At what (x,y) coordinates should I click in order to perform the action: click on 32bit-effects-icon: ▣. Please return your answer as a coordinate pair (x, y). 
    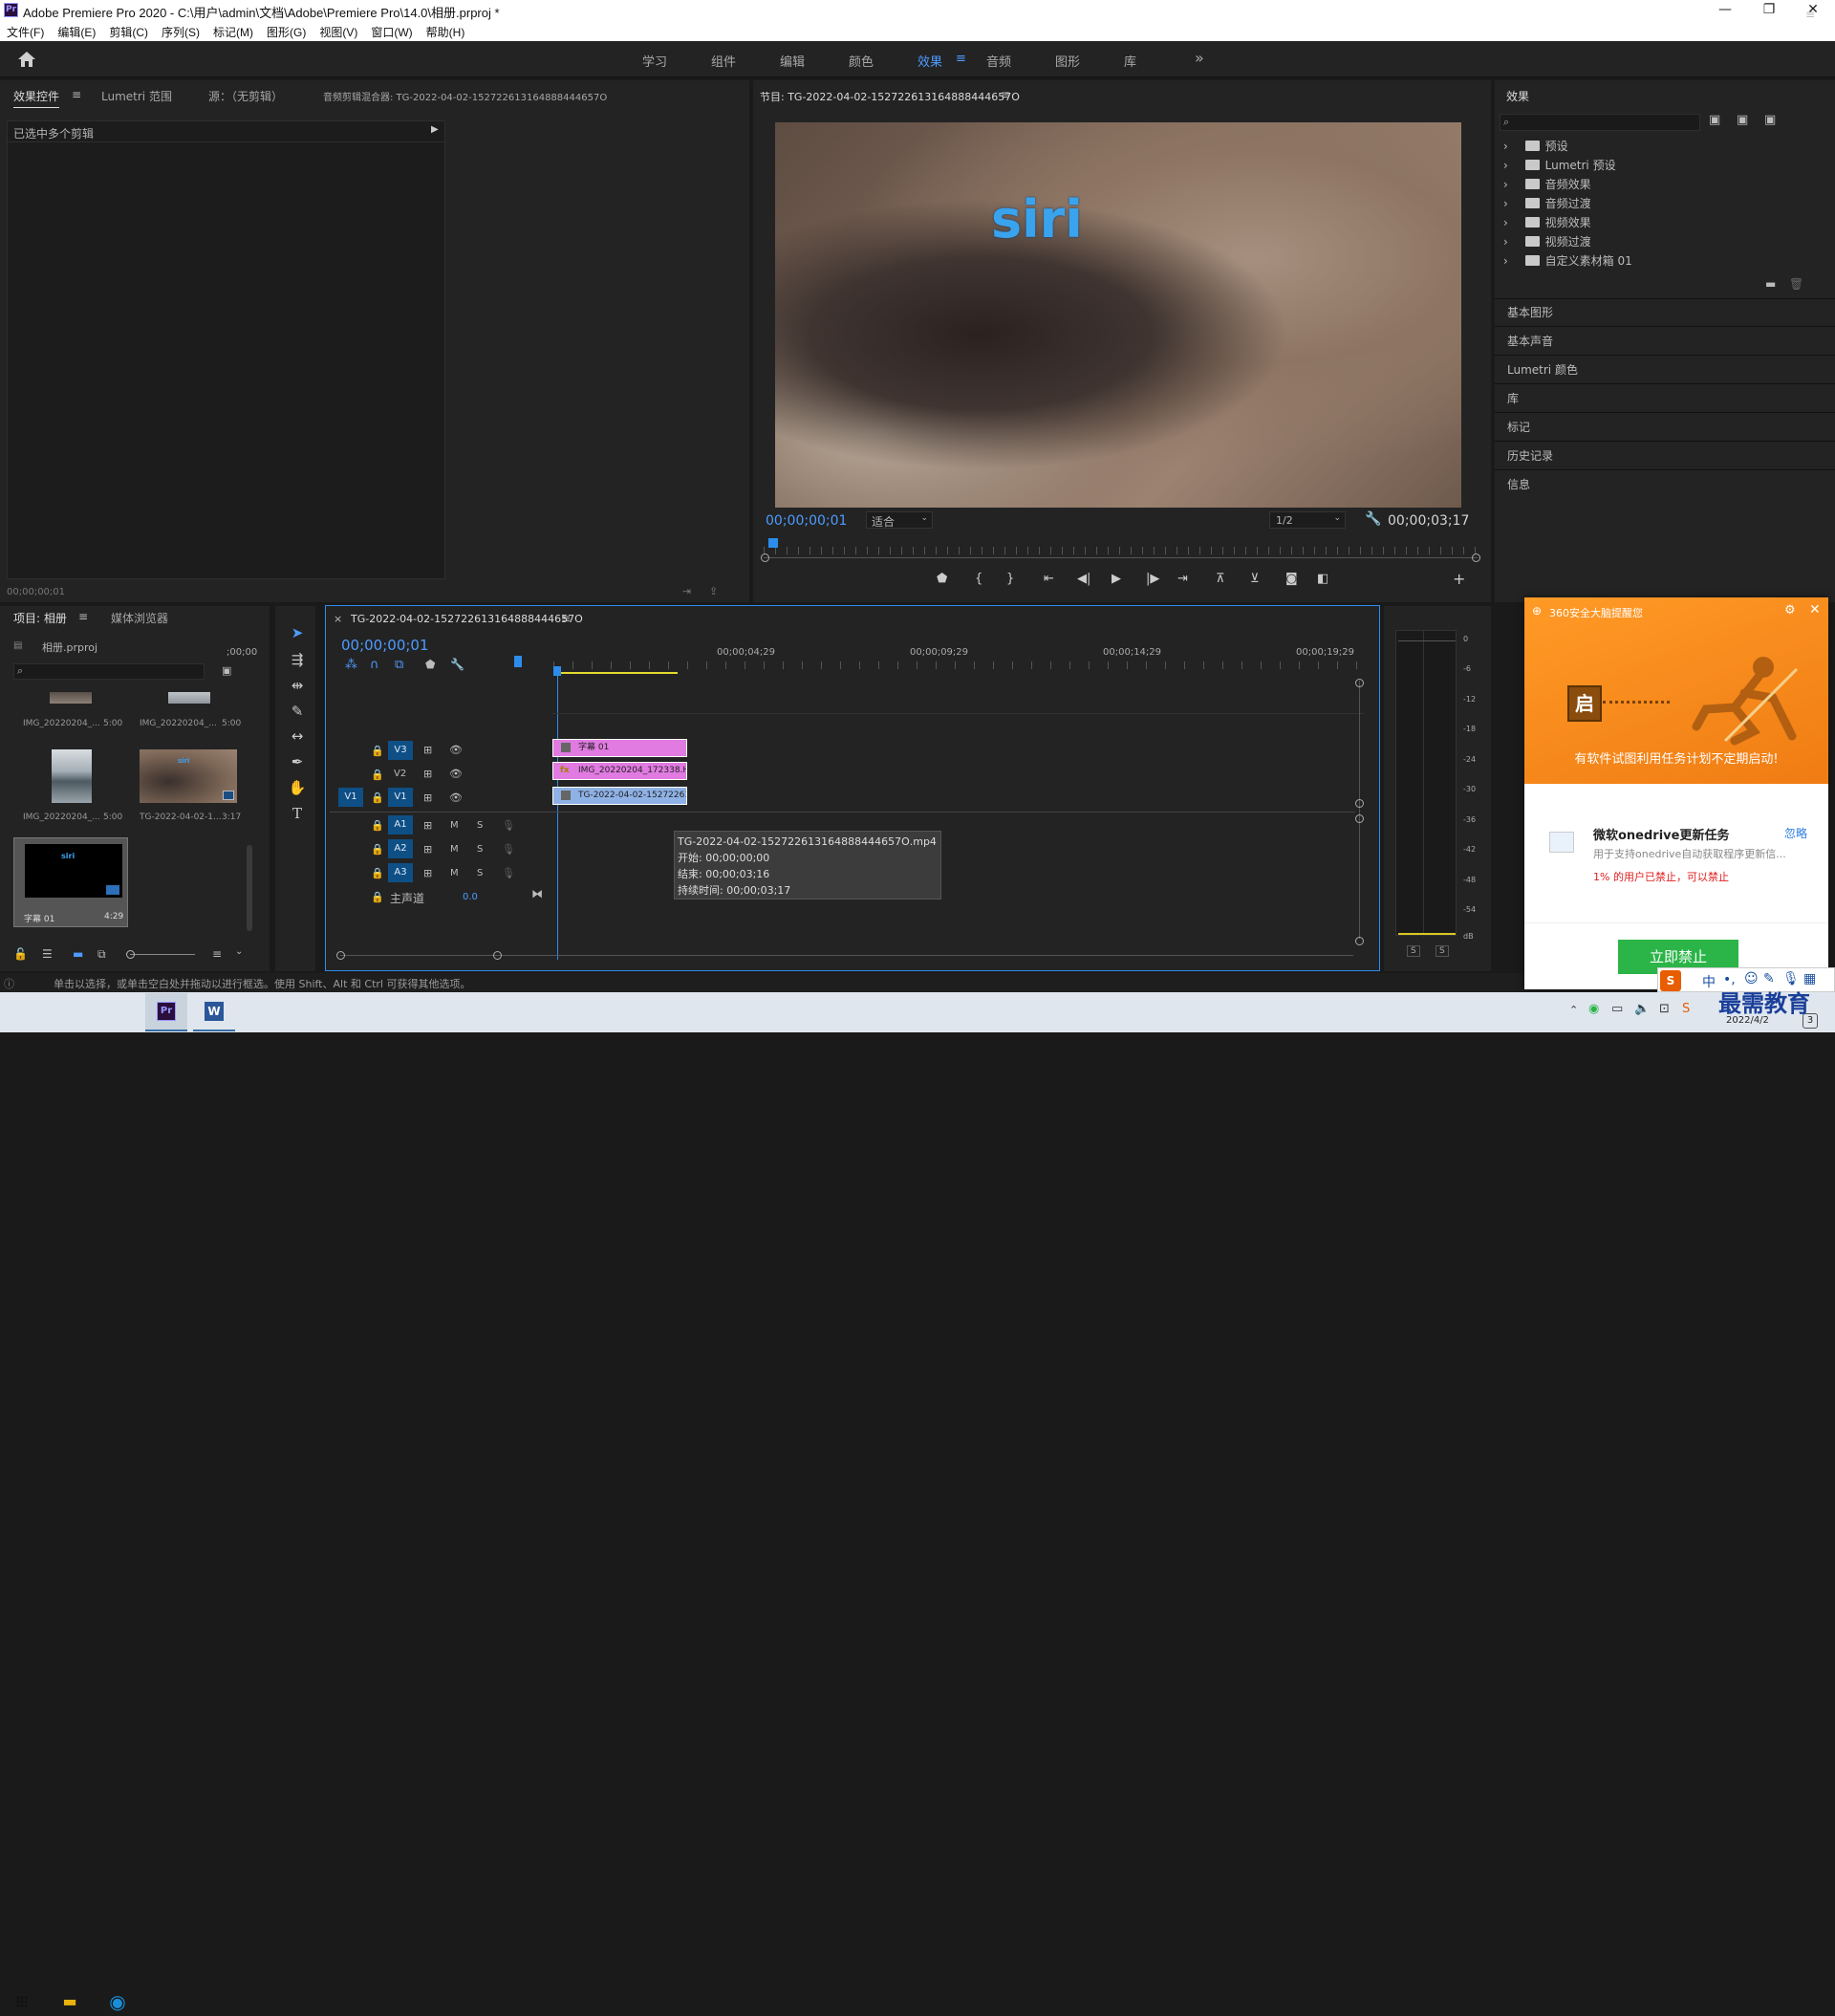
    Looking at the image, I should click on (1742, 120).